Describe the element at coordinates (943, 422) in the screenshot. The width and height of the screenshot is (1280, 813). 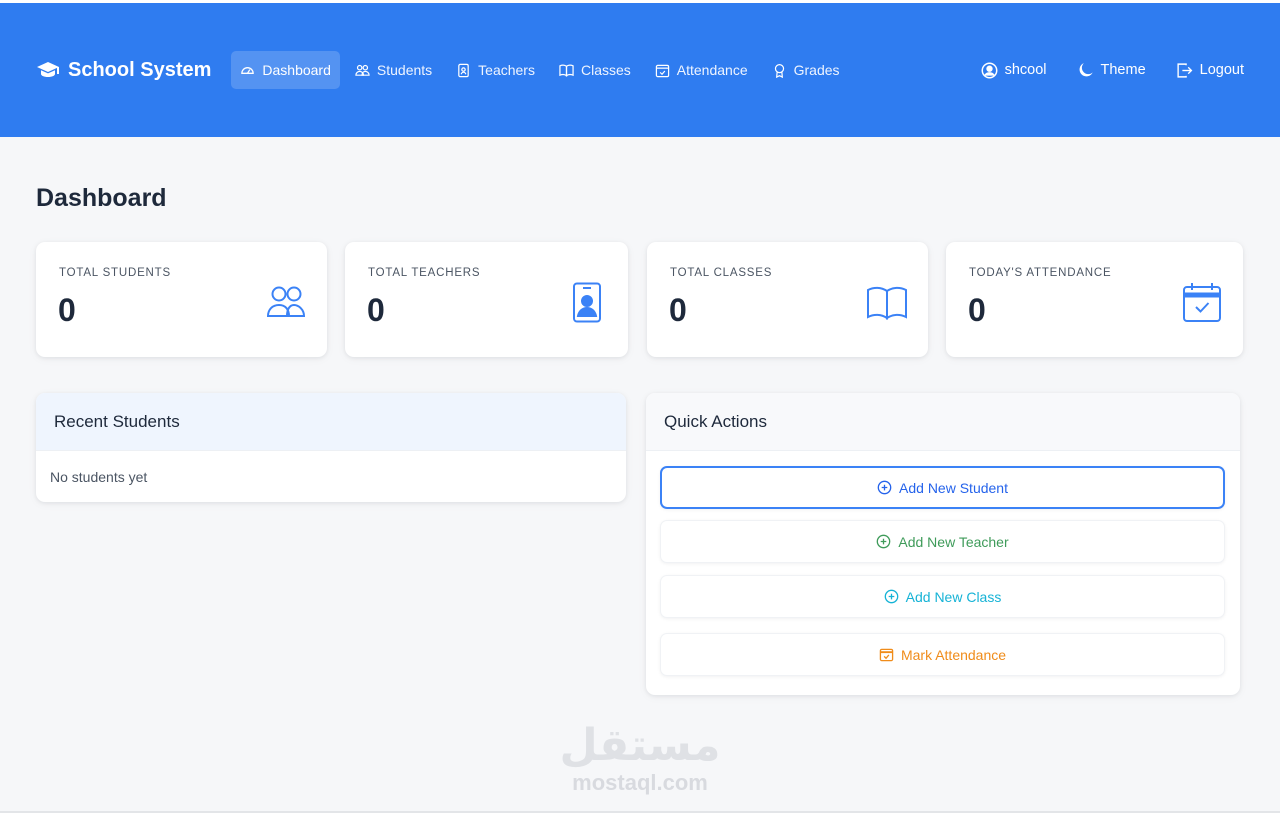
I see `panel-title: Quick Actions` at that location.